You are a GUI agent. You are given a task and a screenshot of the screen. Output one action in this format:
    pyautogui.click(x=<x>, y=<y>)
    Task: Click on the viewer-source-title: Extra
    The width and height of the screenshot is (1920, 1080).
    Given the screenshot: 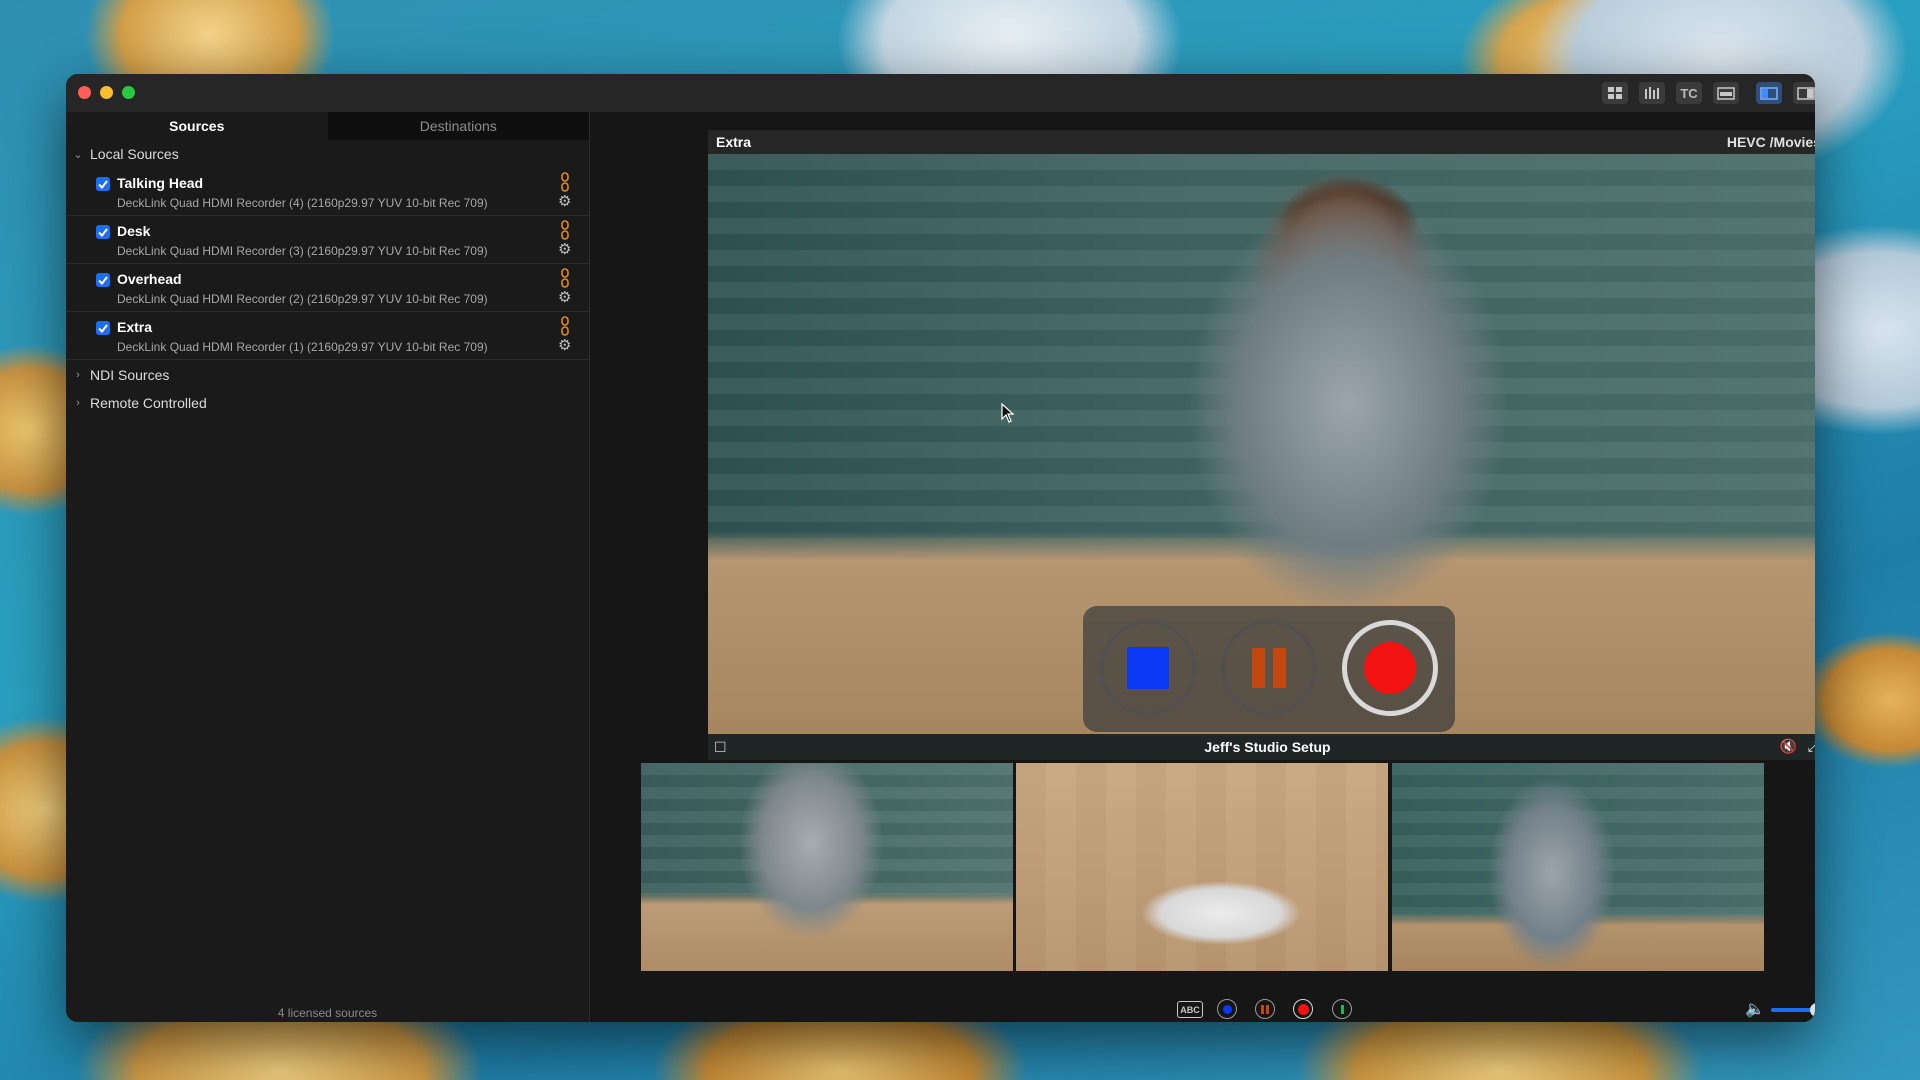 What is the action you would take?
    pyautogui.click(x=734, y=142)
    